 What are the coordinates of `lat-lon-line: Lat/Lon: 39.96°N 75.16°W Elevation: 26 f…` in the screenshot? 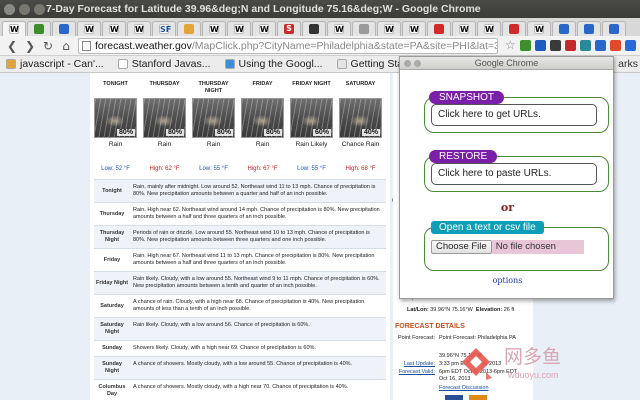 It's located at (460, 310).